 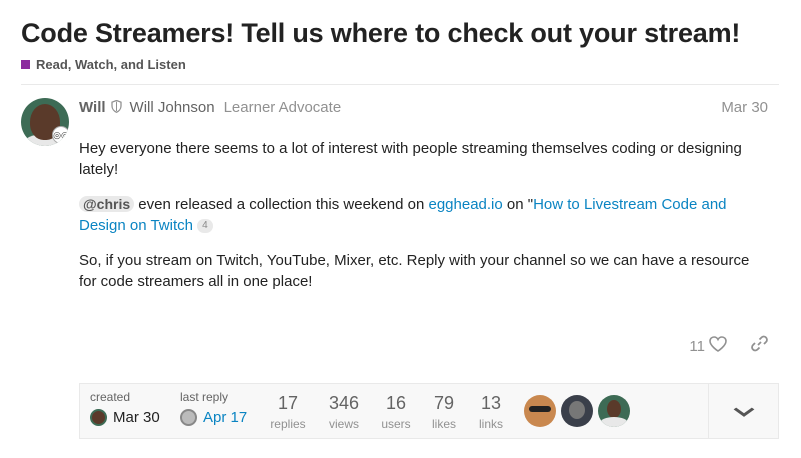 I want to click on flair-glasses-icon: ◎◎, so click(x=60, y=135).